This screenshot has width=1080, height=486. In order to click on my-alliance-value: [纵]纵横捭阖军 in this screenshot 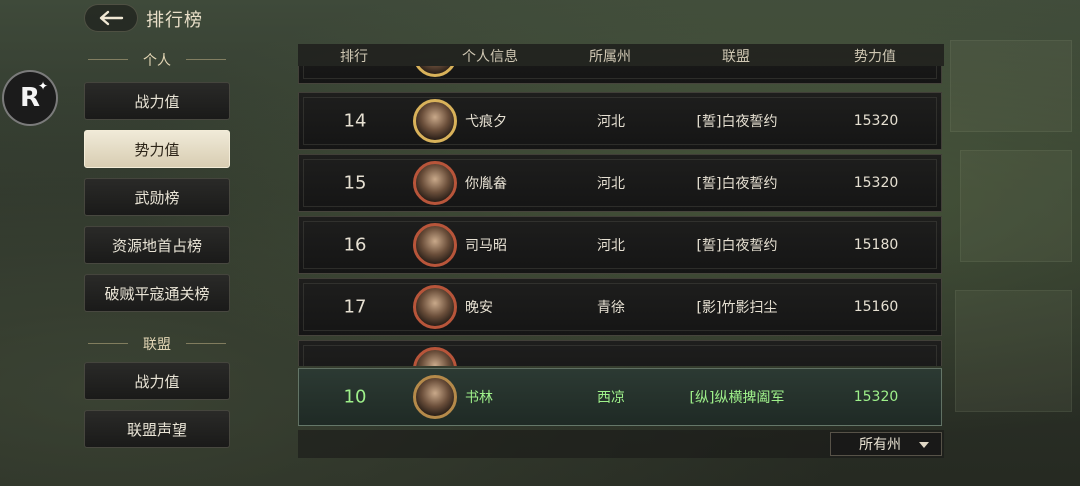, I will do `click(737, 398)`.